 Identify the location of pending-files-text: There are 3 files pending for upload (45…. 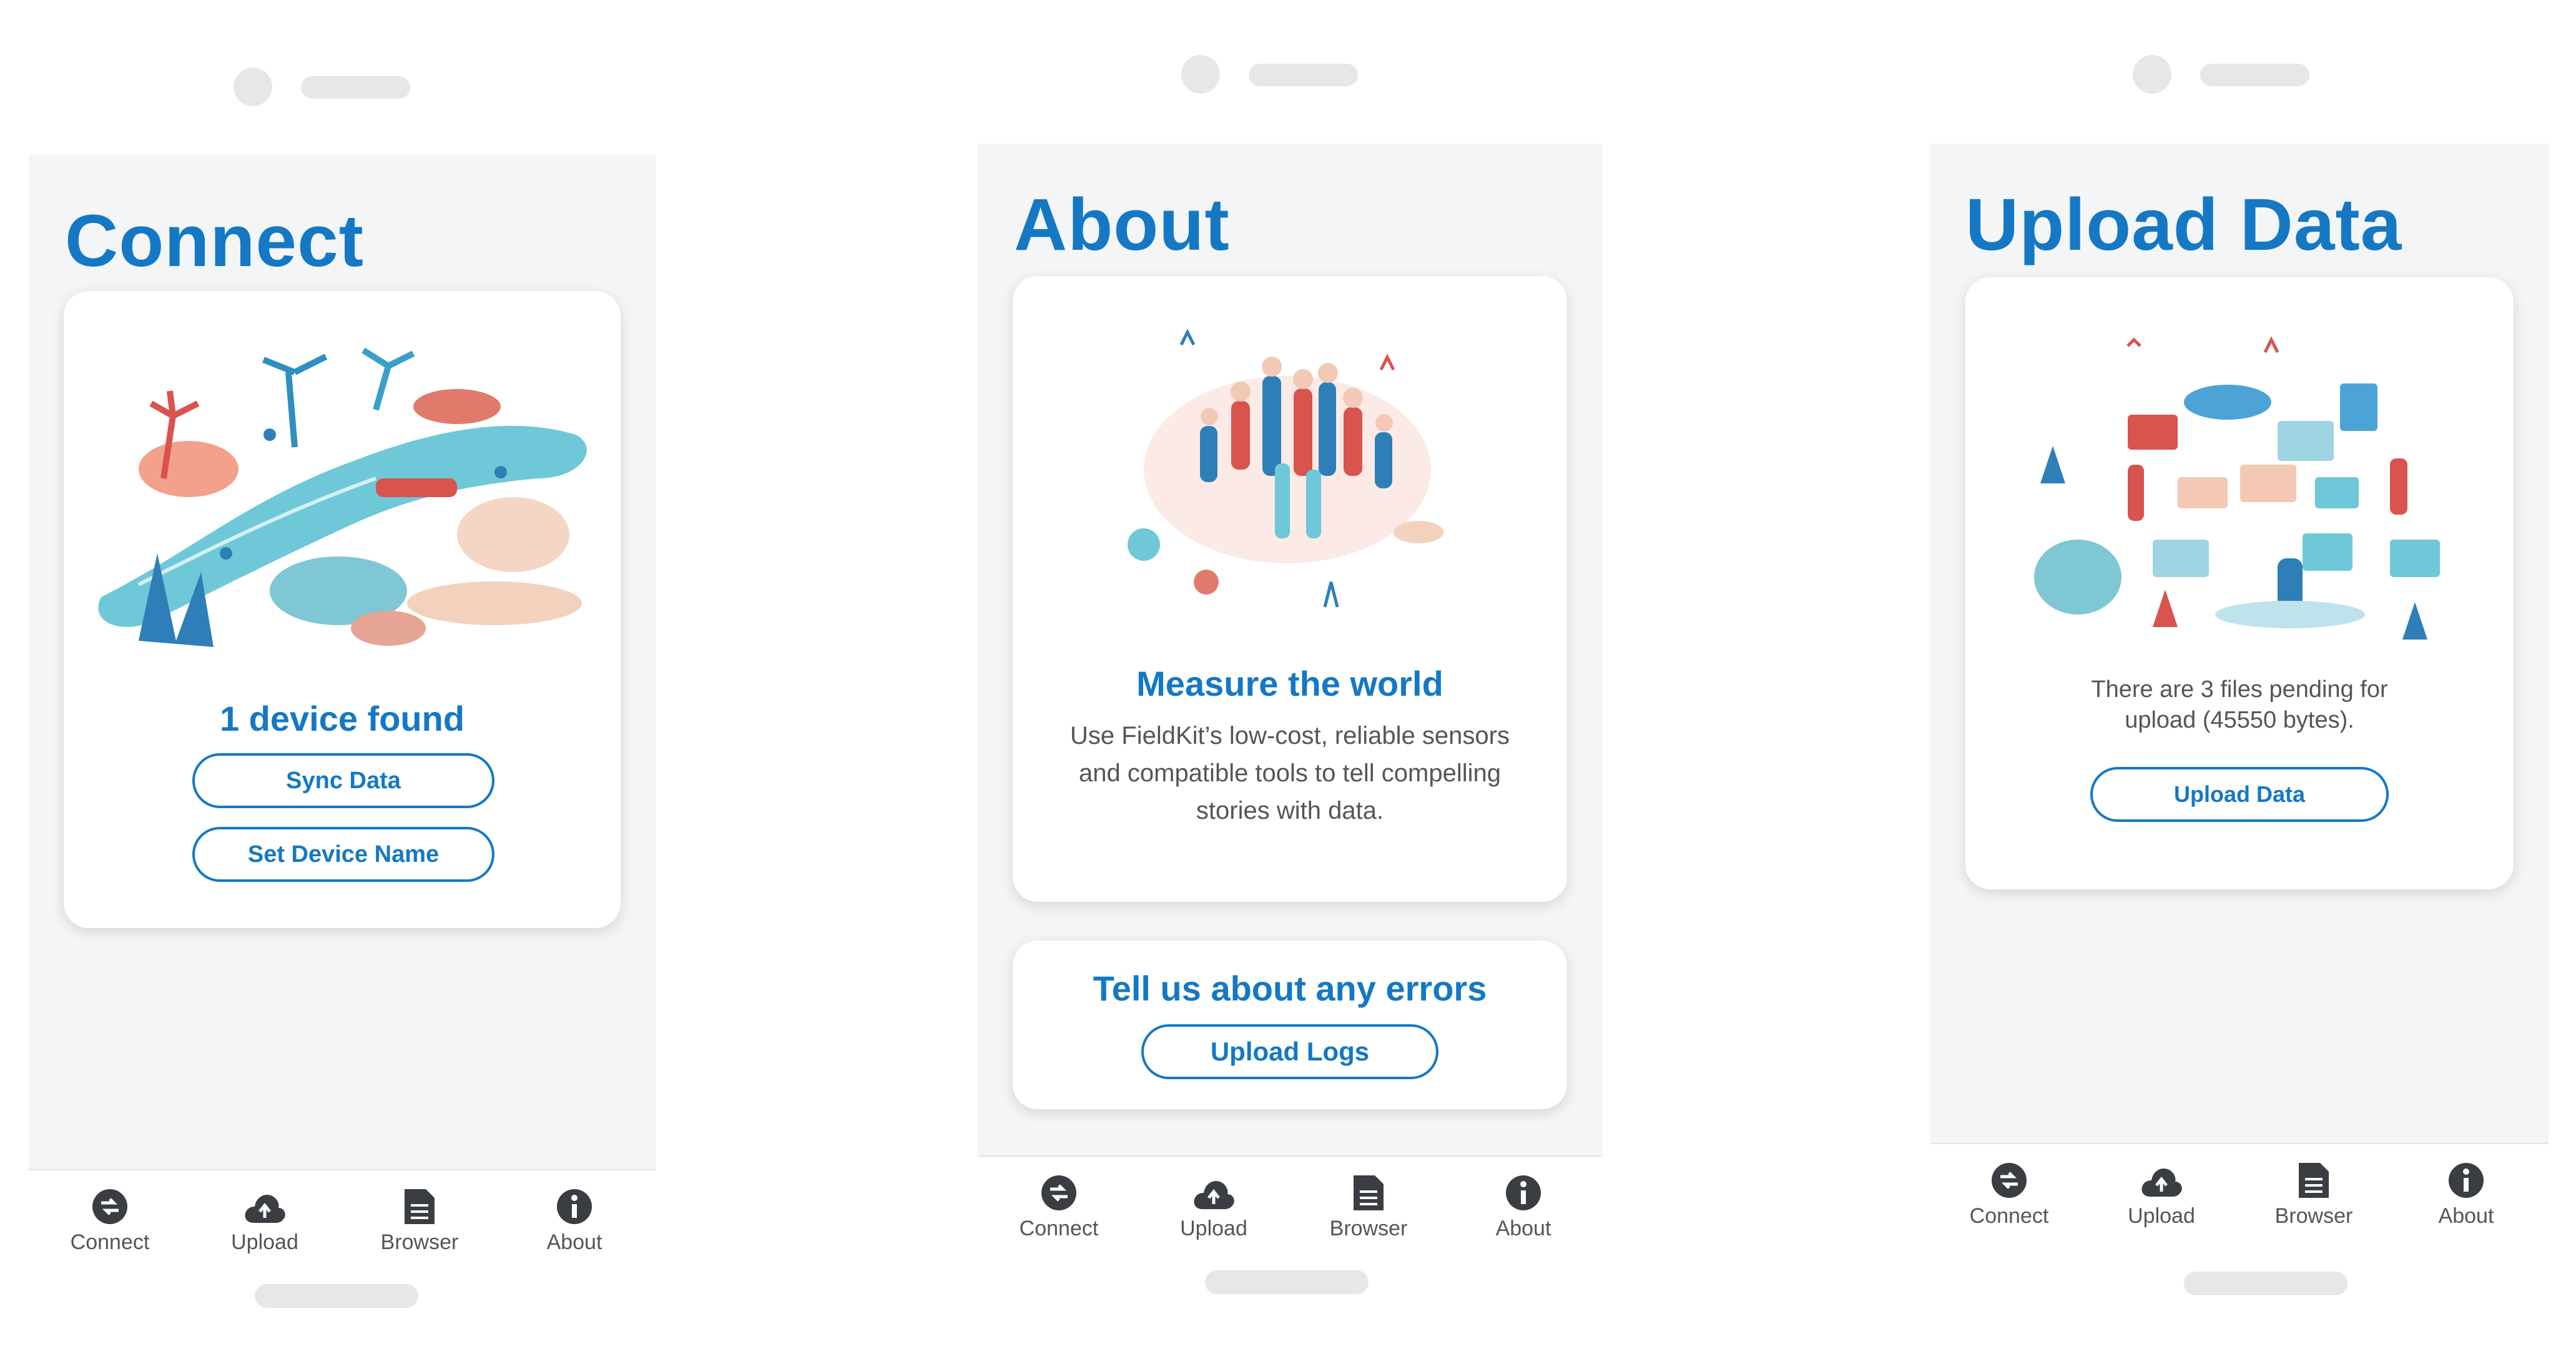
(2239, 705).